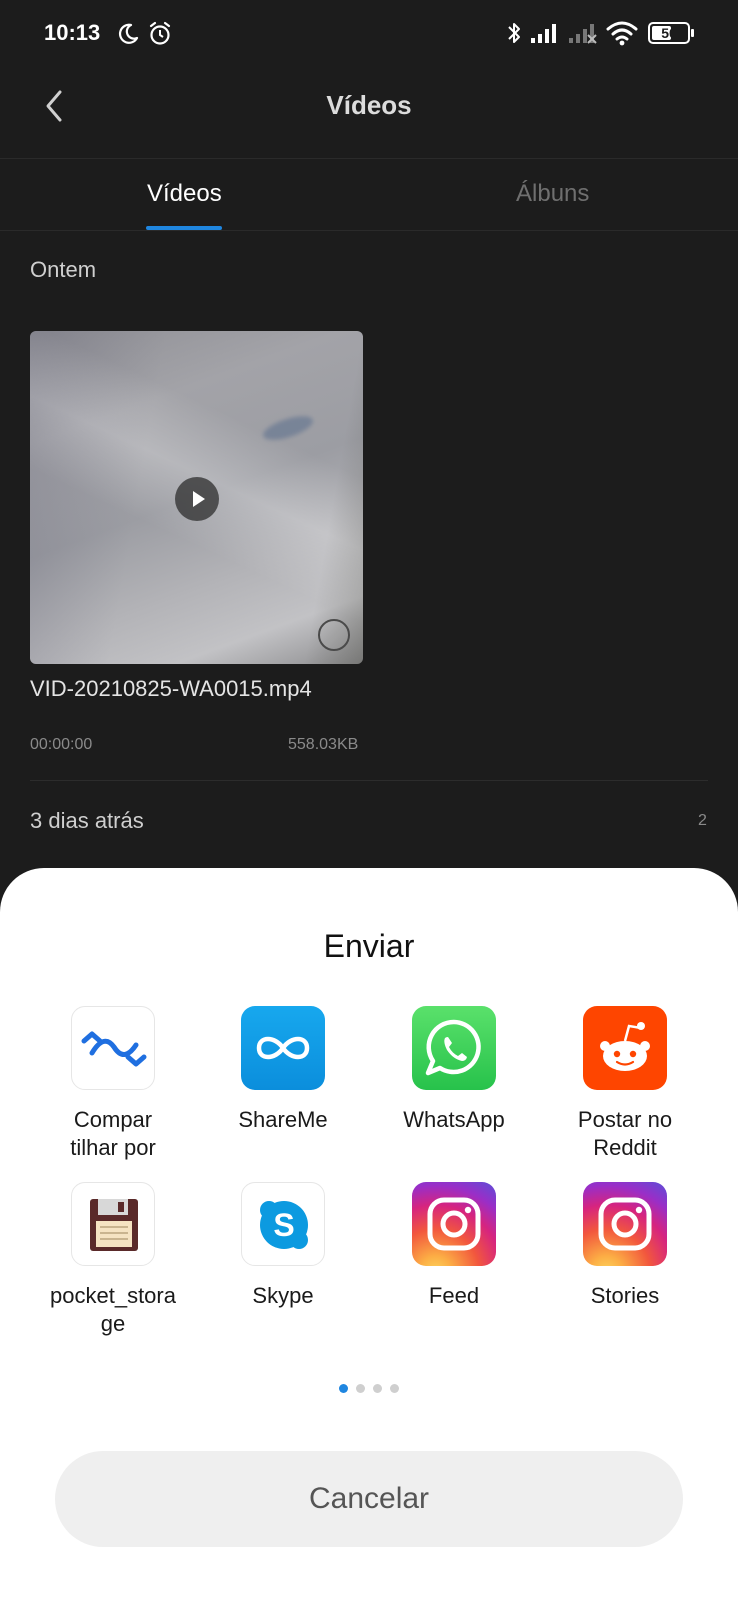 Image resolution: width=738 pixels, height=1600 pixels. What do you see at coordinates (323, 744) in the screenshot?
I see `video-size: 558.03KB` at bounding box center [323, 744].